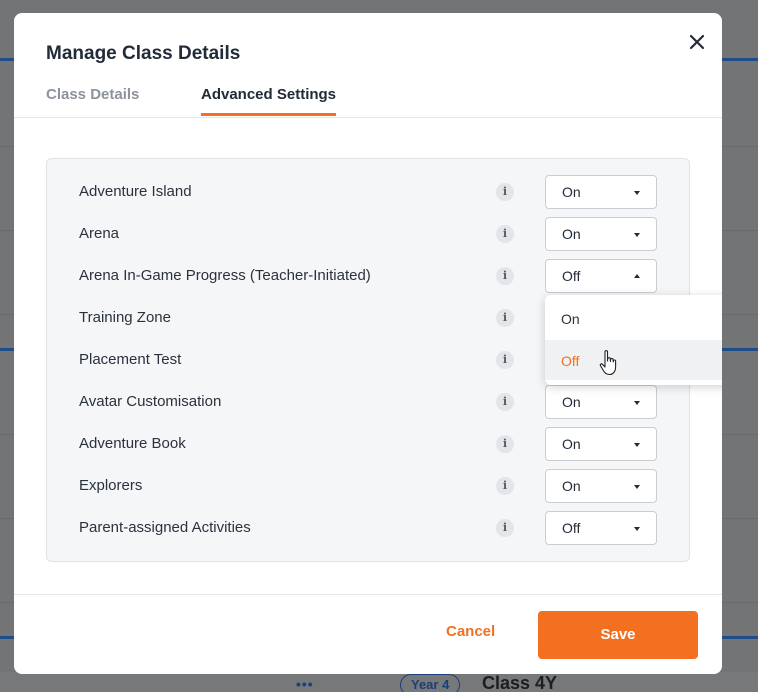 This screenshot has width=758, height=692. I want to click on option-label: On, so click(570, 319).